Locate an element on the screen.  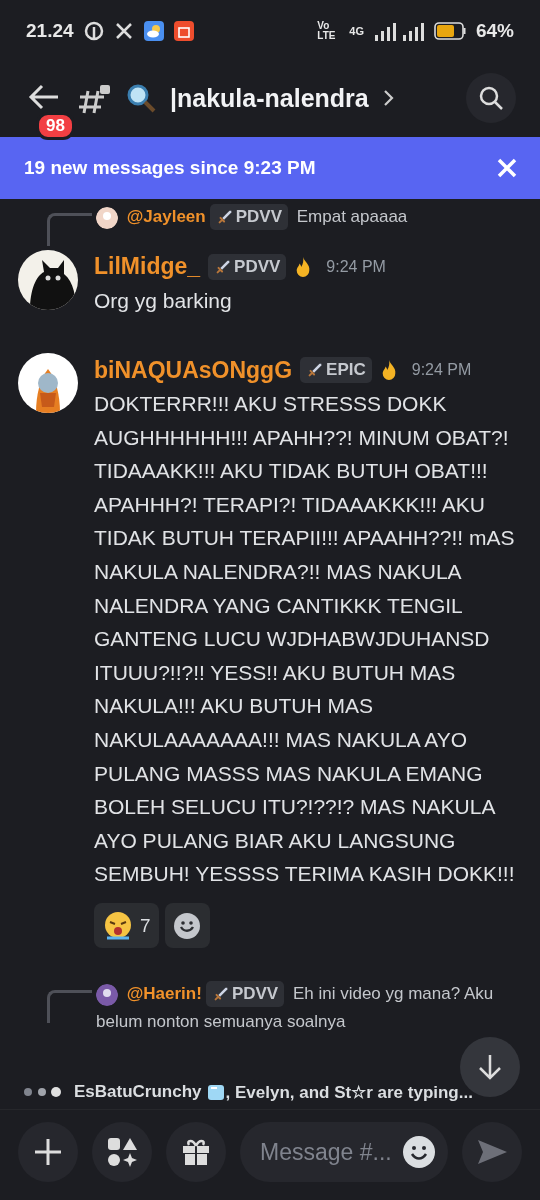
ice-cube-icon is located at coordinates (215, 1092).